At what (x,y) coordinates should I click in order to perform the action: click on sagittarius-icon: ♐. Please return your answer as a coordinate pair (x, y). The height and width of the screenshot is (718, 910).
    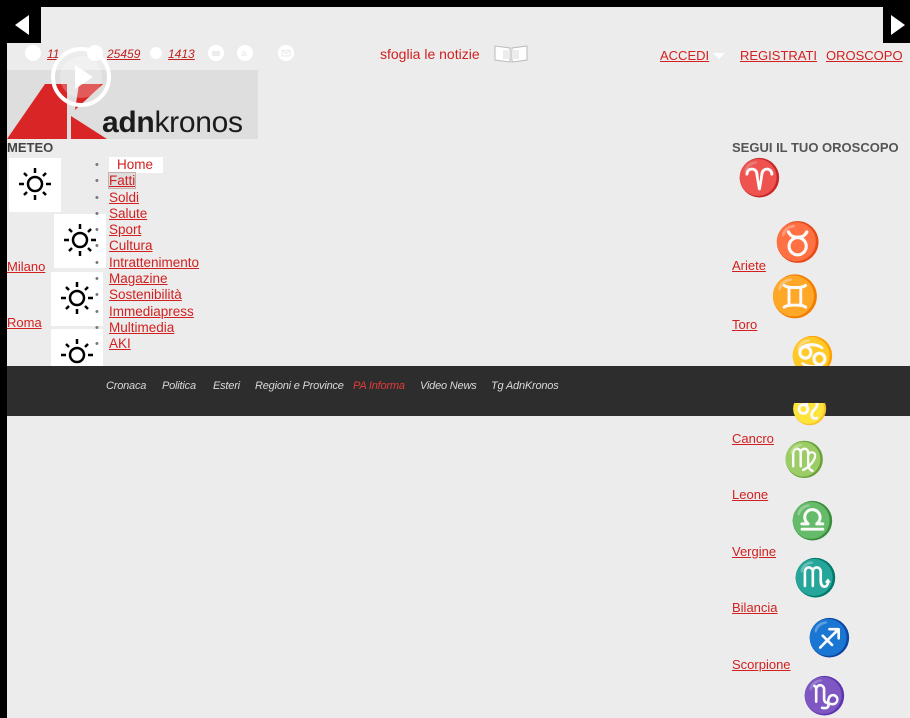
    Looking at the image, I should click on (829, 638).